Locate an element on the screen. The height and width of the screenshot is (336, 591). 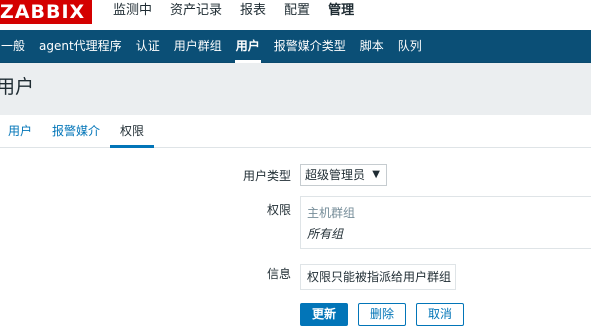
cancel-button: 取消 is located at coordinates (440, 314).